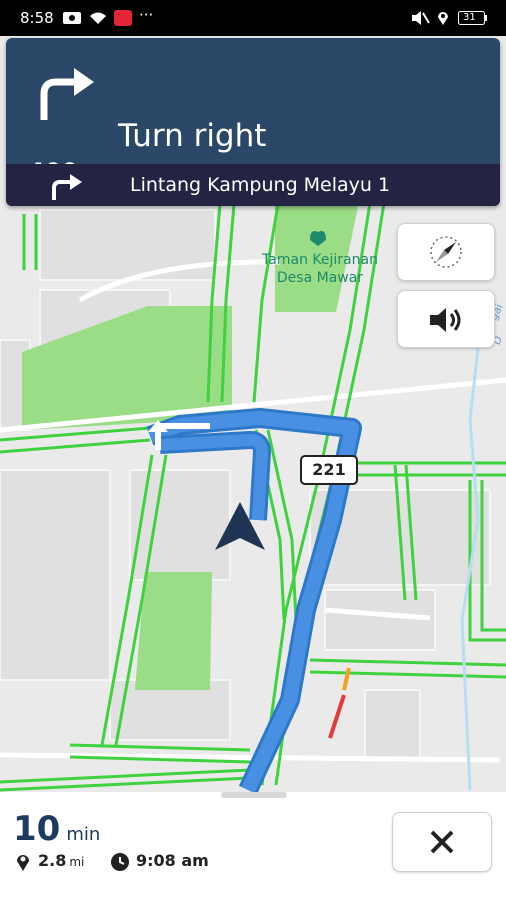 This screenshot has height=900, width=506. Describe the element at coordinates (253, 18) in the screenshot. I see `status-bar: 8:58 ··· 31` at that location.